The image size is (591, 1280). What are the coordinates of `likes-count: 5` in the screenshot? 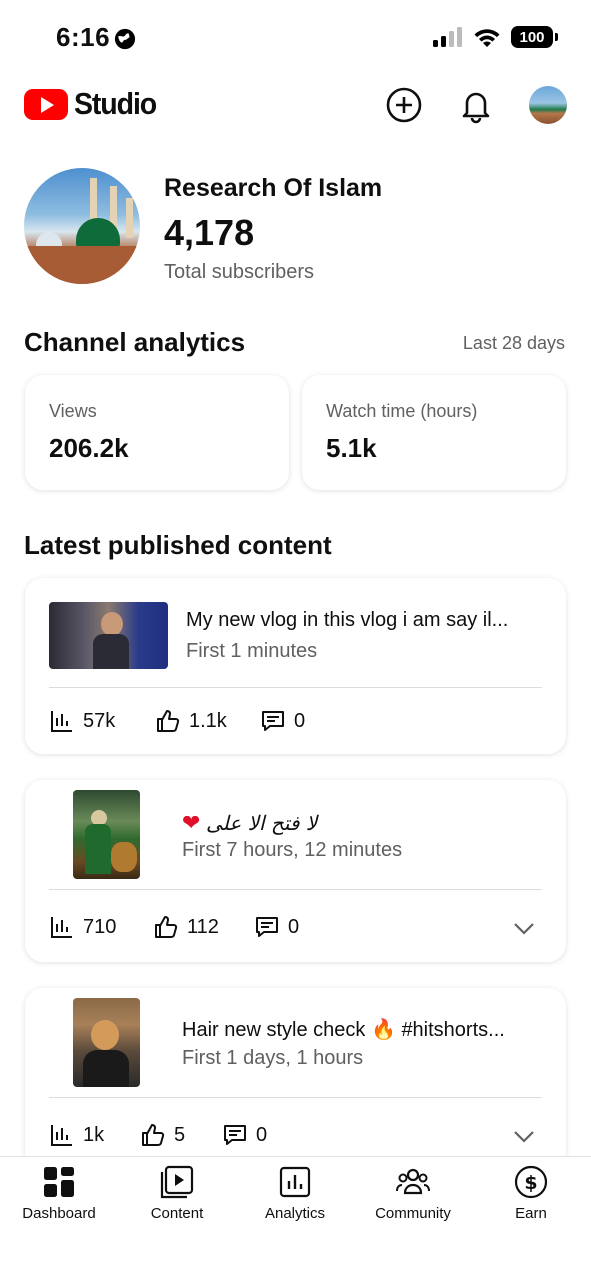 It's located at (180, 1134).